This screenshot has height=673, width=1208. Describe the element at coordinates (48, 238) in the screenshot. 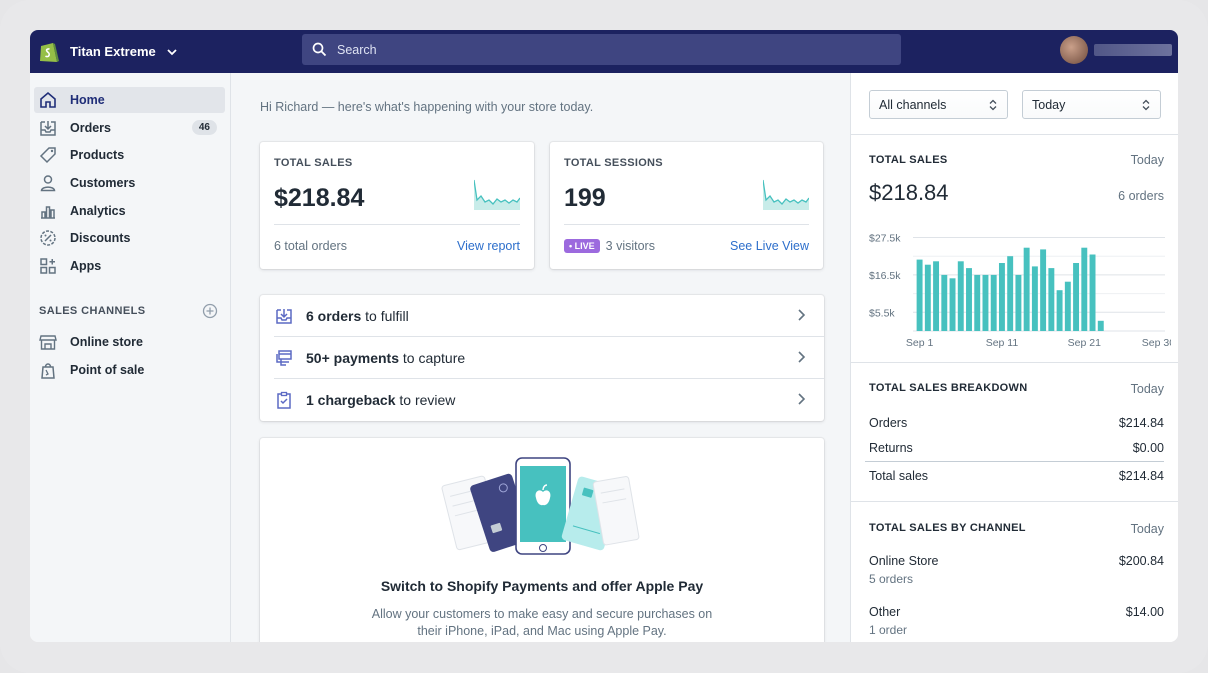

I see `discount-icon` at that location.